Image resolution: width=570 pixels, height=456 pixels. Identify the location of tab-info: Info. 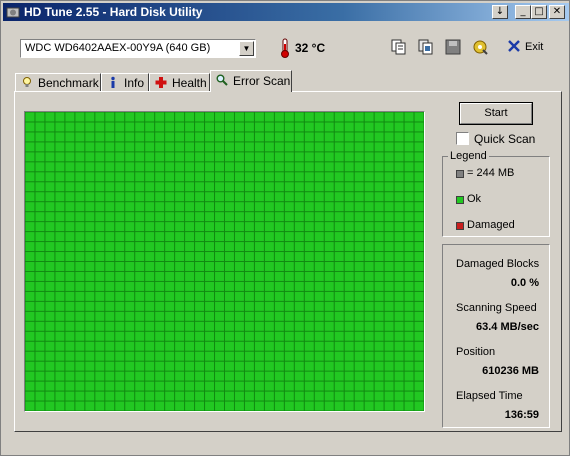
(125, 82).